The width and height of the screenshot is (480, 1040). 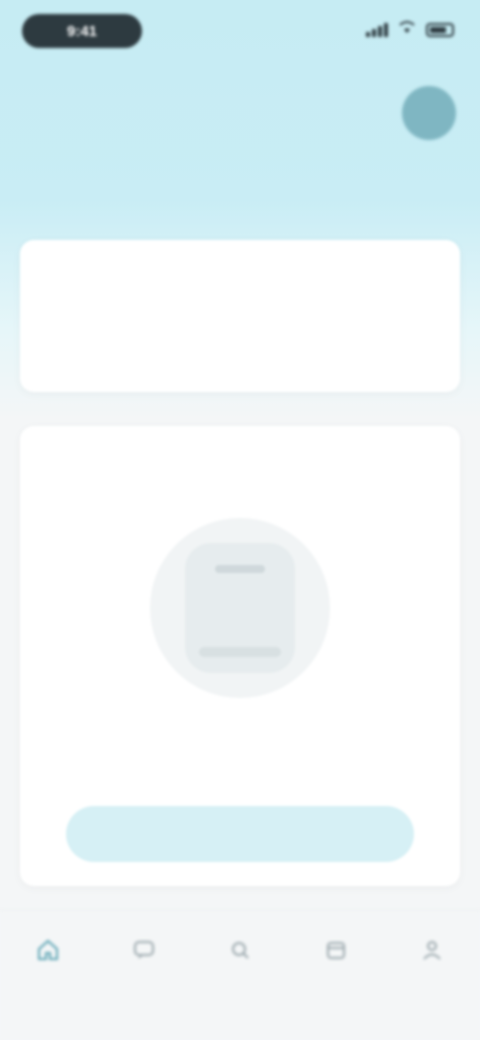 What do you see at coordinates (240, 32) in the screenshot?
I see `status-bar: 9:41` at bounding box center [240, 32].